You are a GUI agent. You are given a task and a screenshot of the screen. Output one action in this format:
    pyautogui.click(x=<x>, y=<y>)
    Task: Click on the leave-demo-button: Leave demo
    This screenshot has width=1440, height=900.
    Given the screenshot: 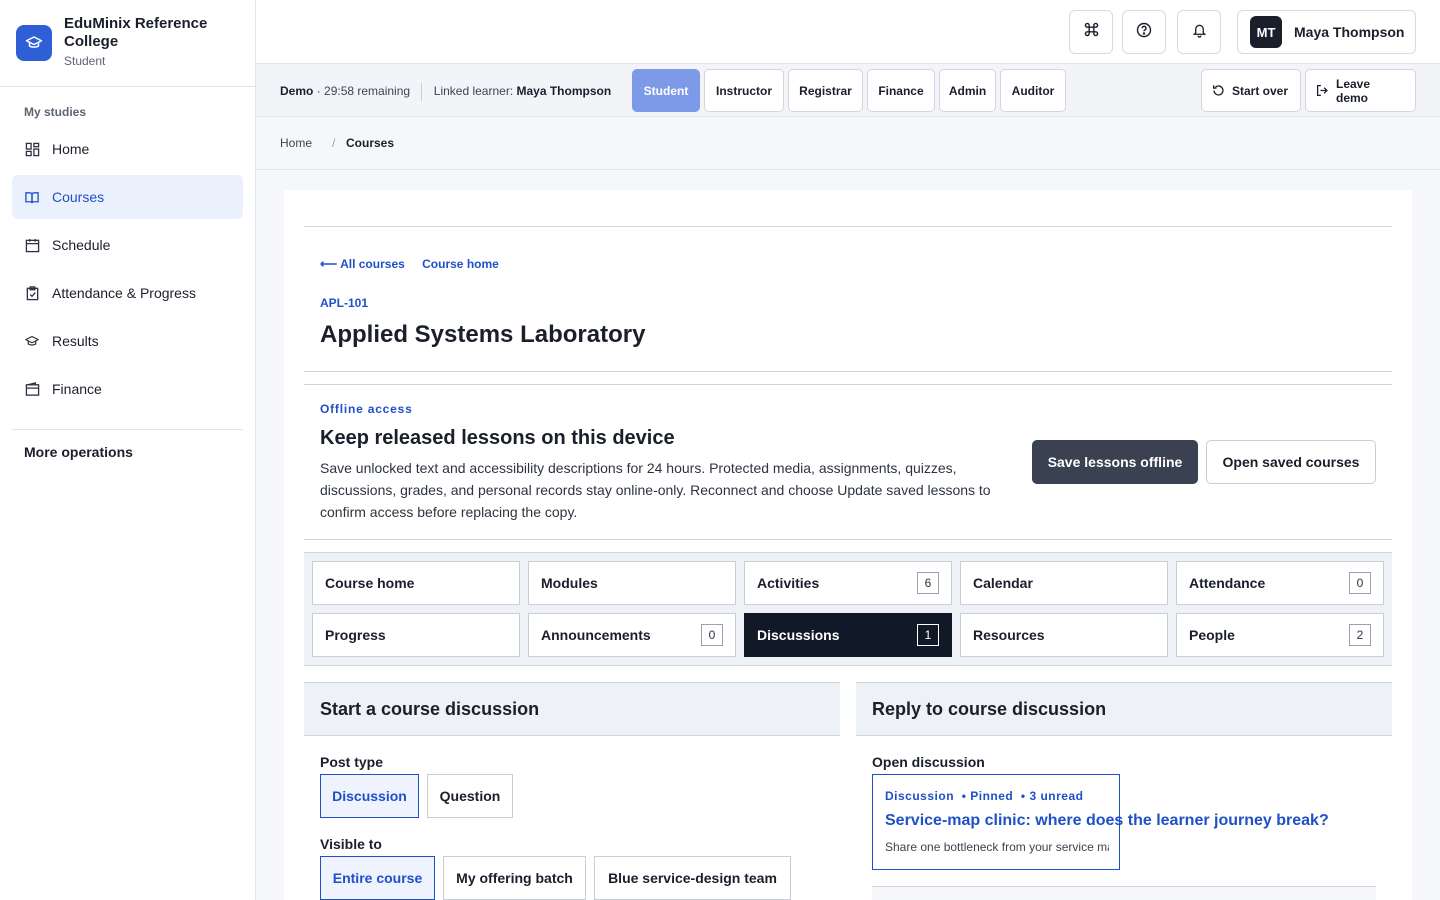 What is the action you would take?
    pyautogui.click(x=1360, y=90)
    